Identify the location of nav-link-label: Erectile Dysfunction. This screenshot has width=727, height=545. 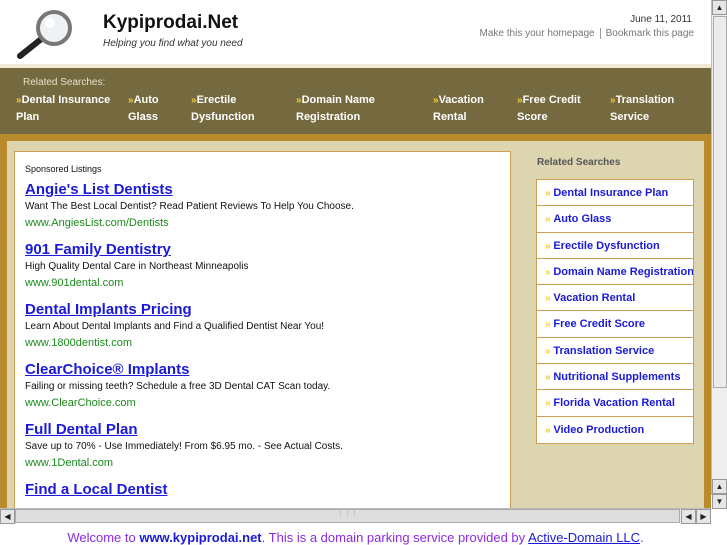
(223, 108).